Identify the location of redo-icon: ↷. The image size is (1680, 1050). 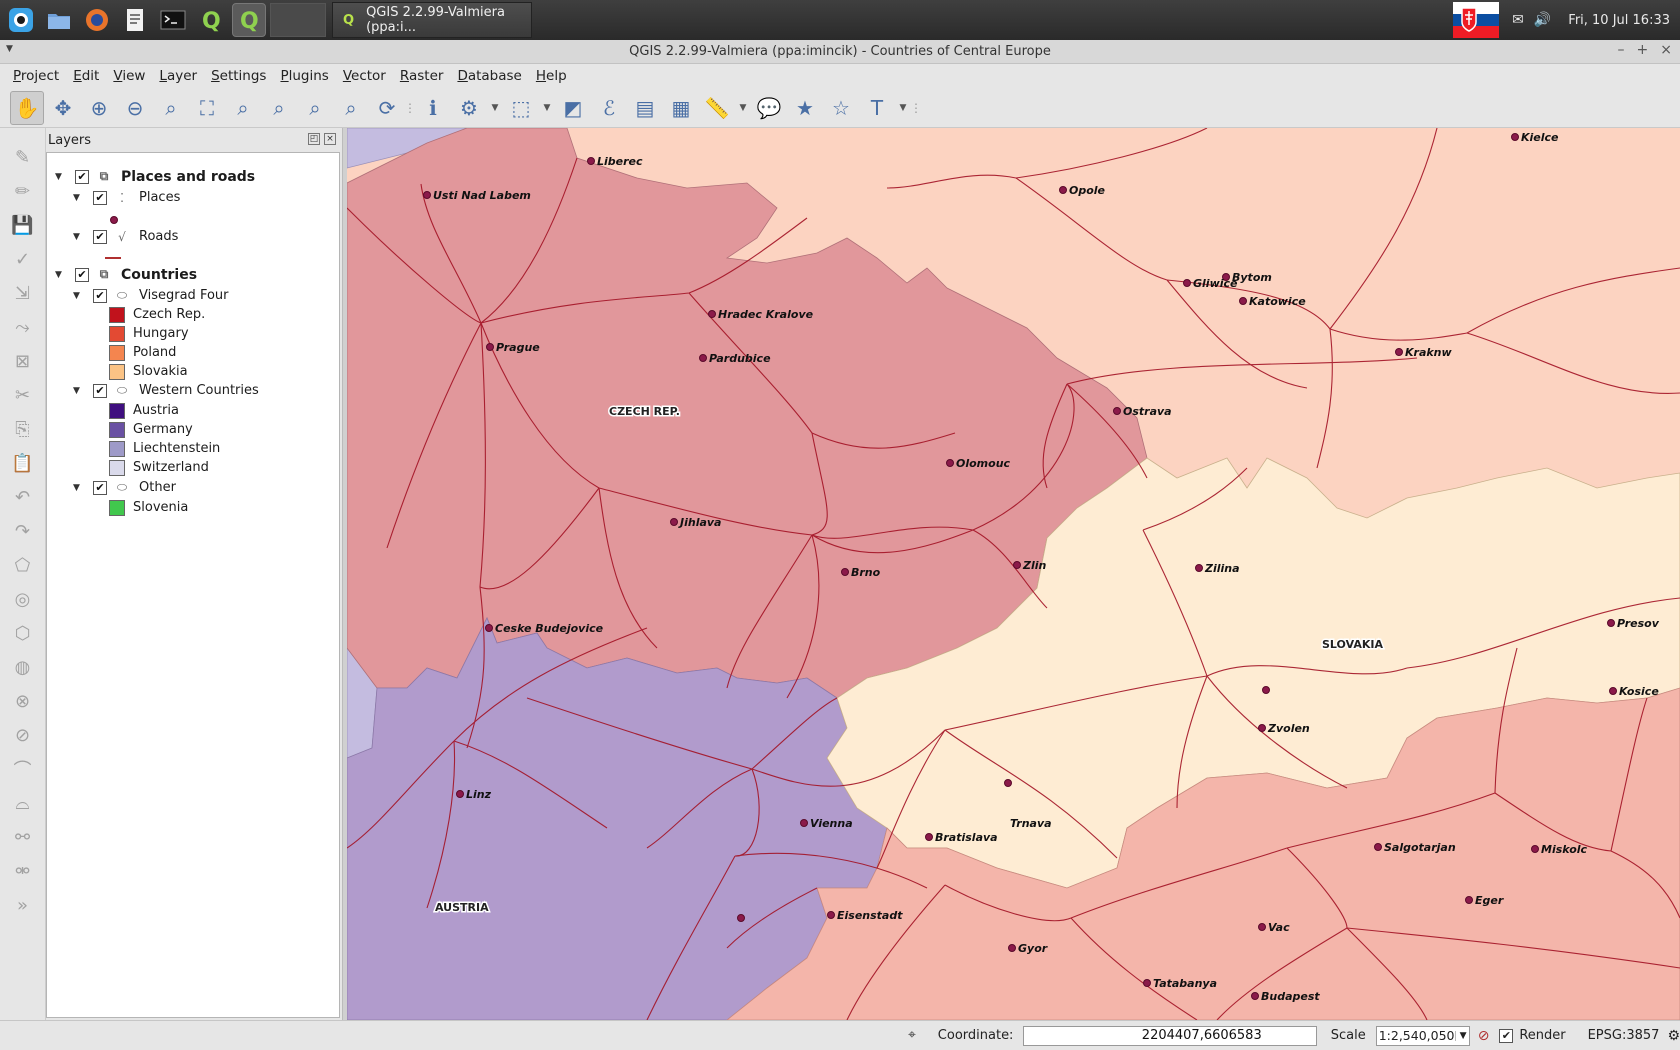
(23, 531).